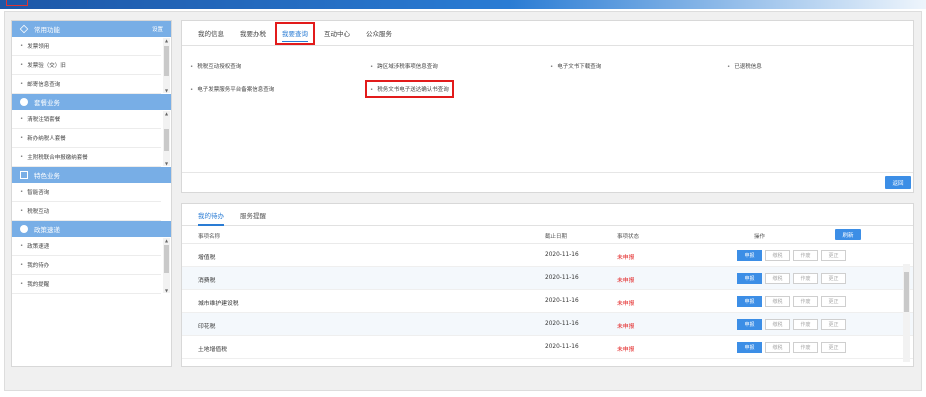 The height and width of the screenshot is (397, 926). What do you see at coordinates (211, 33) in the screenshot?
I see `tab-my-info: 我的信息` at bounding box center [211, 33].